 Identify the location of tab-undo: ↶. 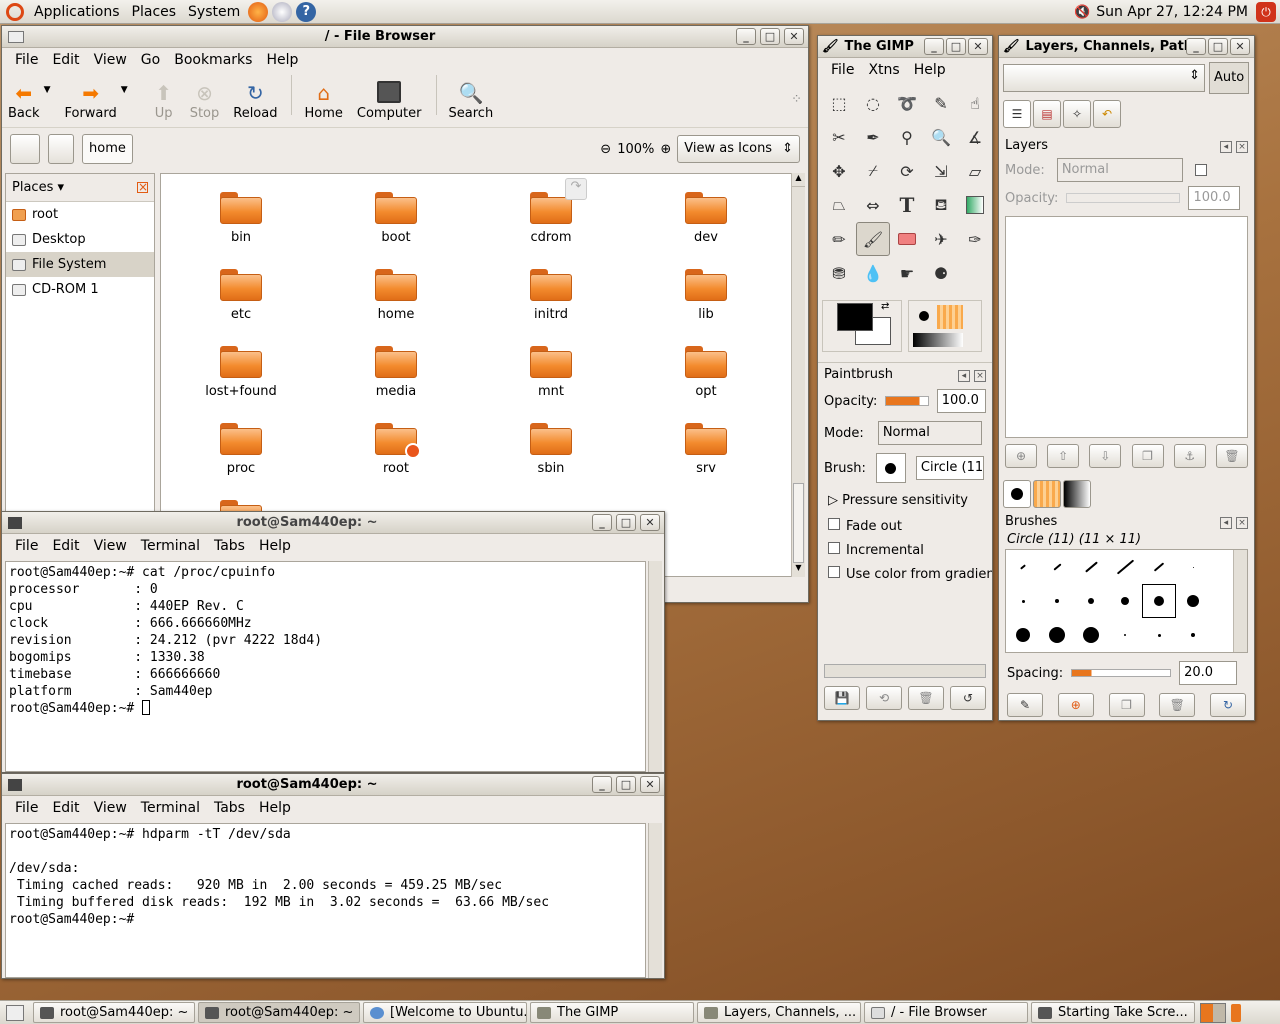
(1107, 114).